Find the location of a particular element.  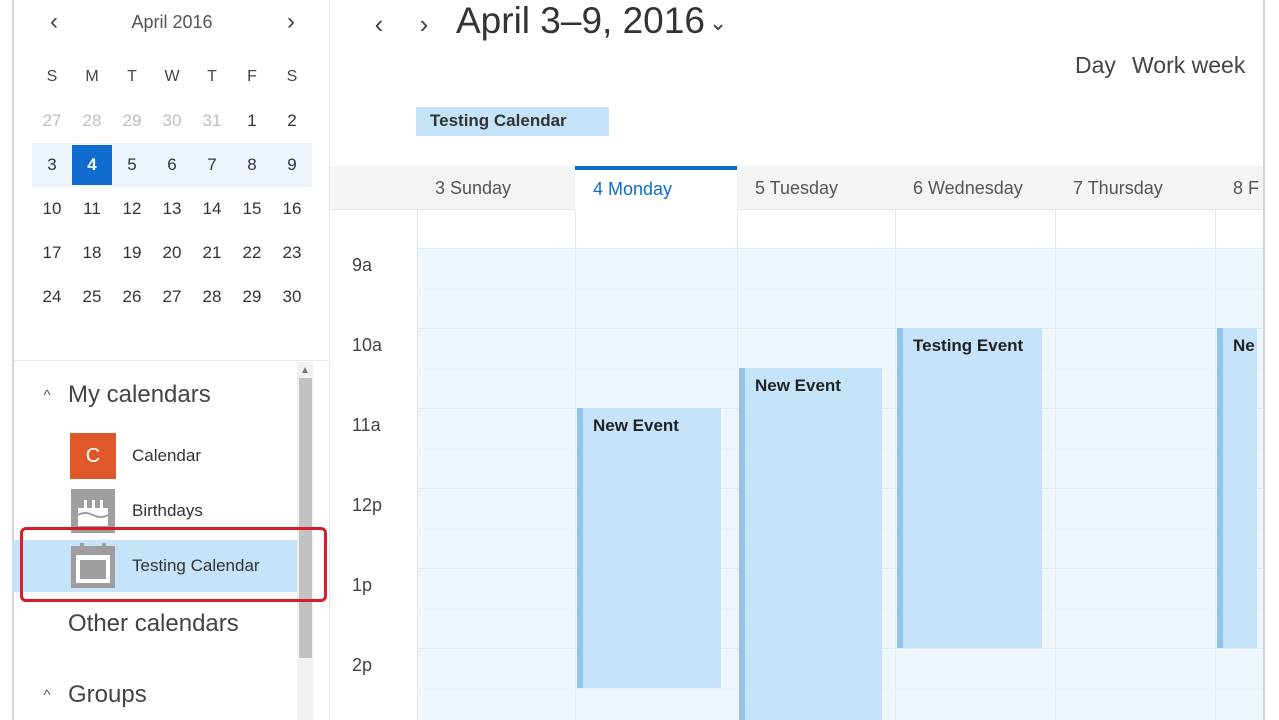

week-row: 17 18 19 20 21 22 23 is located at coordinates (172, 253).